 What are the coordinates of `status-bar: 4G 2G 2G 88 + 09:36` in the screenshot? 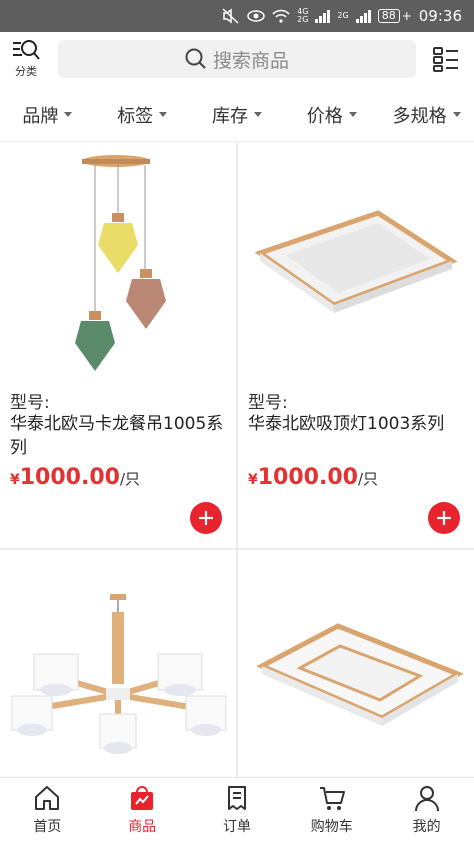 It's located at (237, 16).